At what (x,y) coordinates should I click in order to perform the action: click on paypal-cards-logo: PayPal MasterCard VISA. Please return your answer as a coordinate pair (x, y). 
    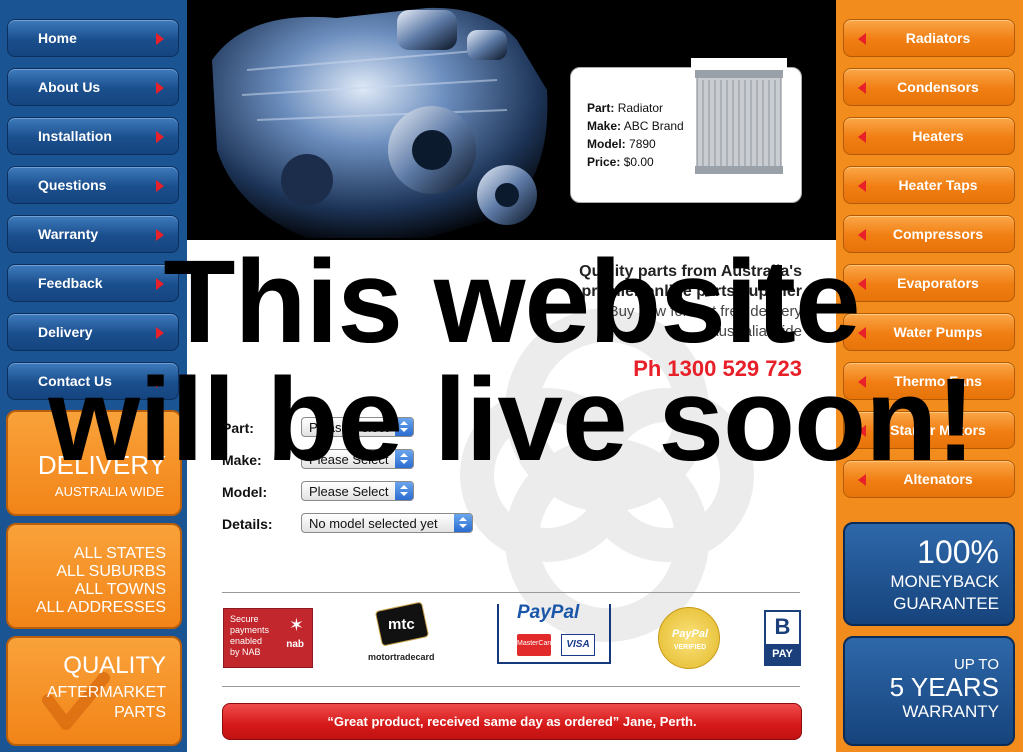
    Looking at the image, I should click on (554, 633).